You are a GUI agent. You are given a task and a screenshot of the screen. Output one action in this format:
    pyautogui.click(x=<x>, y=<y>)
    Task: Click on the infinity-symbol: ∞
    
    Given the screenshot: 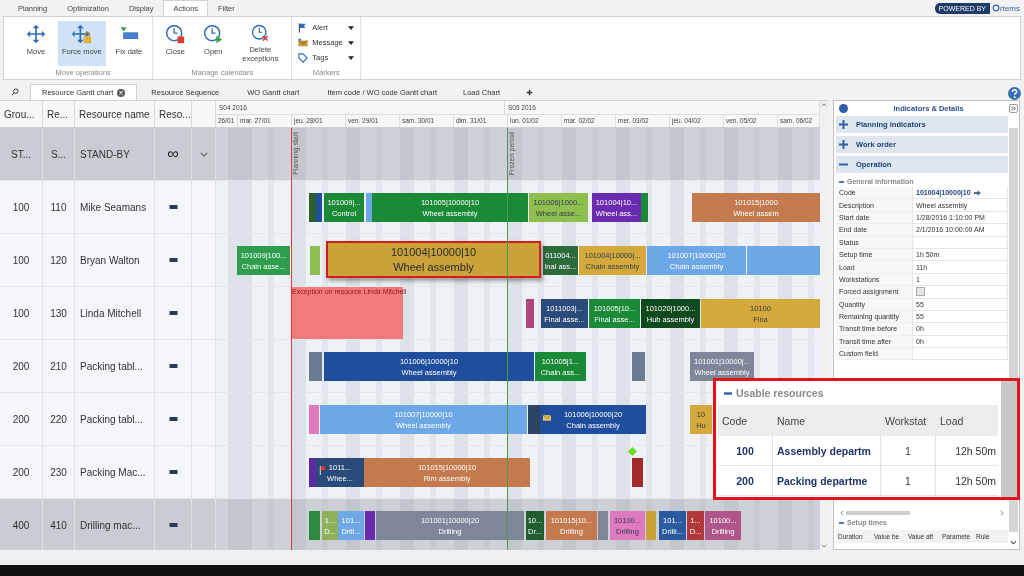 What is the action you would take?
    pyautogui.click(x=173, y=154)
    